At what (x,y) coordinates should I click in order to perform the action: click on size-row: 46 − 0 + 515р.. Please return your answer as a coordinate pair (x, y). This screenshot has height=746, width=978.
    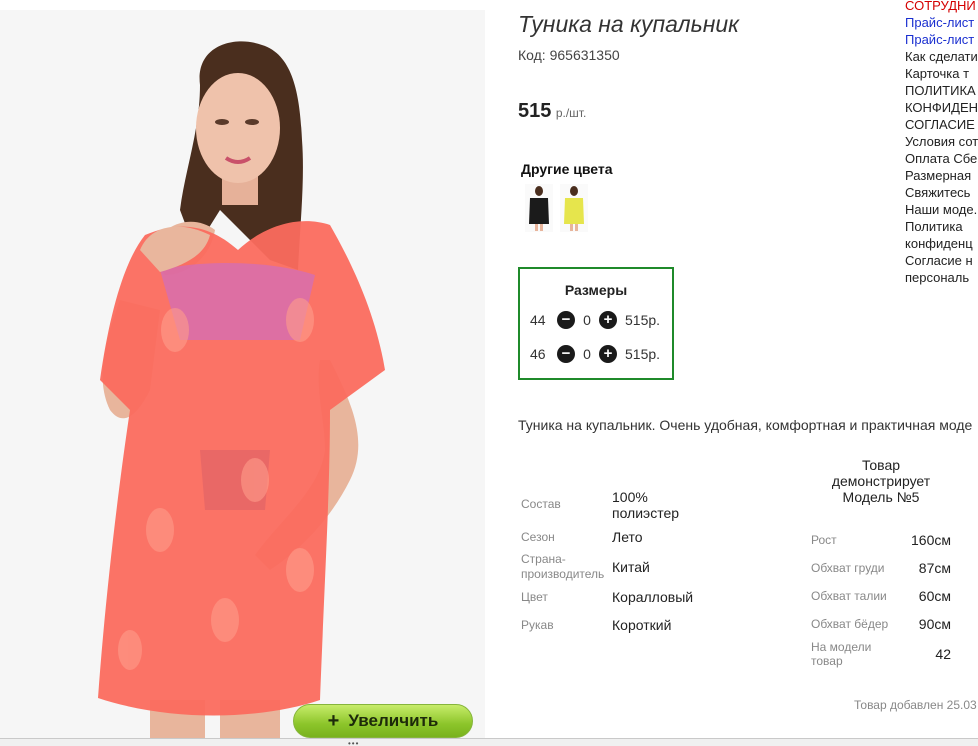
    Looking at the image, I should click on (595, 354).